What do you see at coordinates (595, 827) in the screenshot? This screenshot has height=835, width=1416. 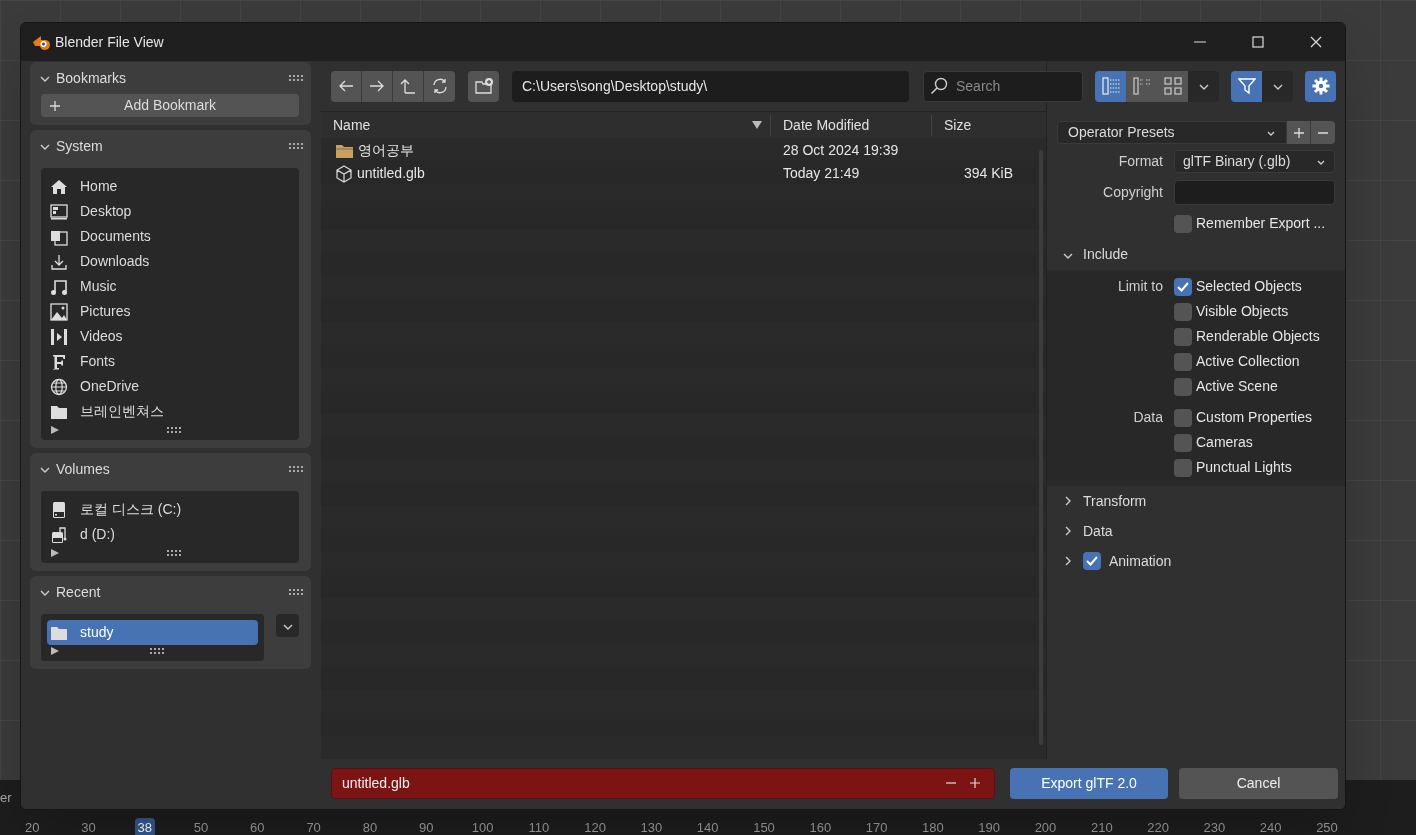 I see `frame-number: 120` at bounding box center [595, 827].